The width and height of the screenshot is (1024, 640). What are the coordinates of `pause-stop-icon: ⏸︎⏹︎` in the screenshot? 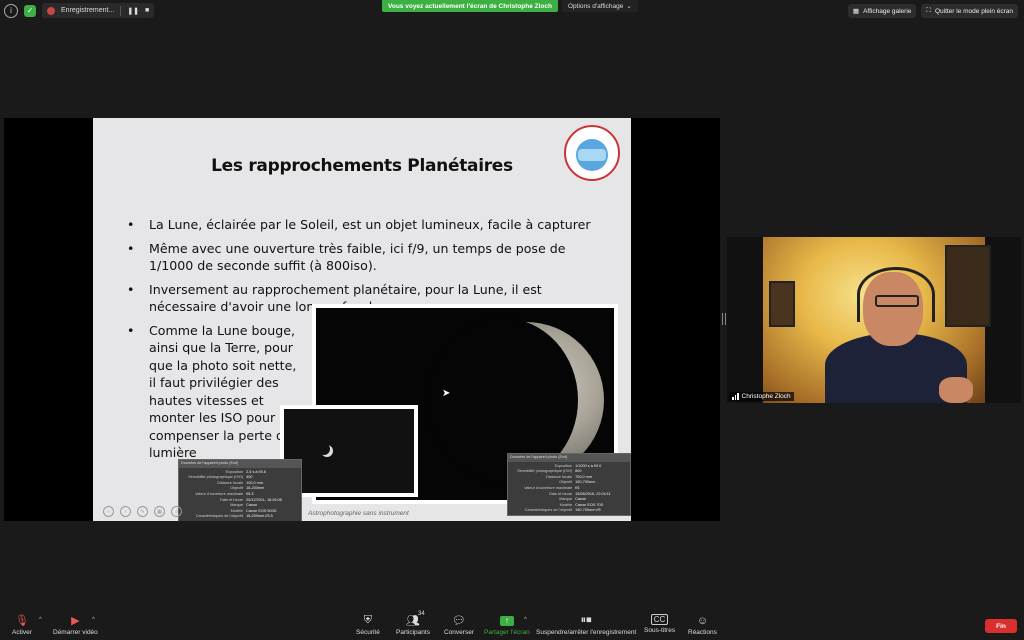 It's located at (586, 620).